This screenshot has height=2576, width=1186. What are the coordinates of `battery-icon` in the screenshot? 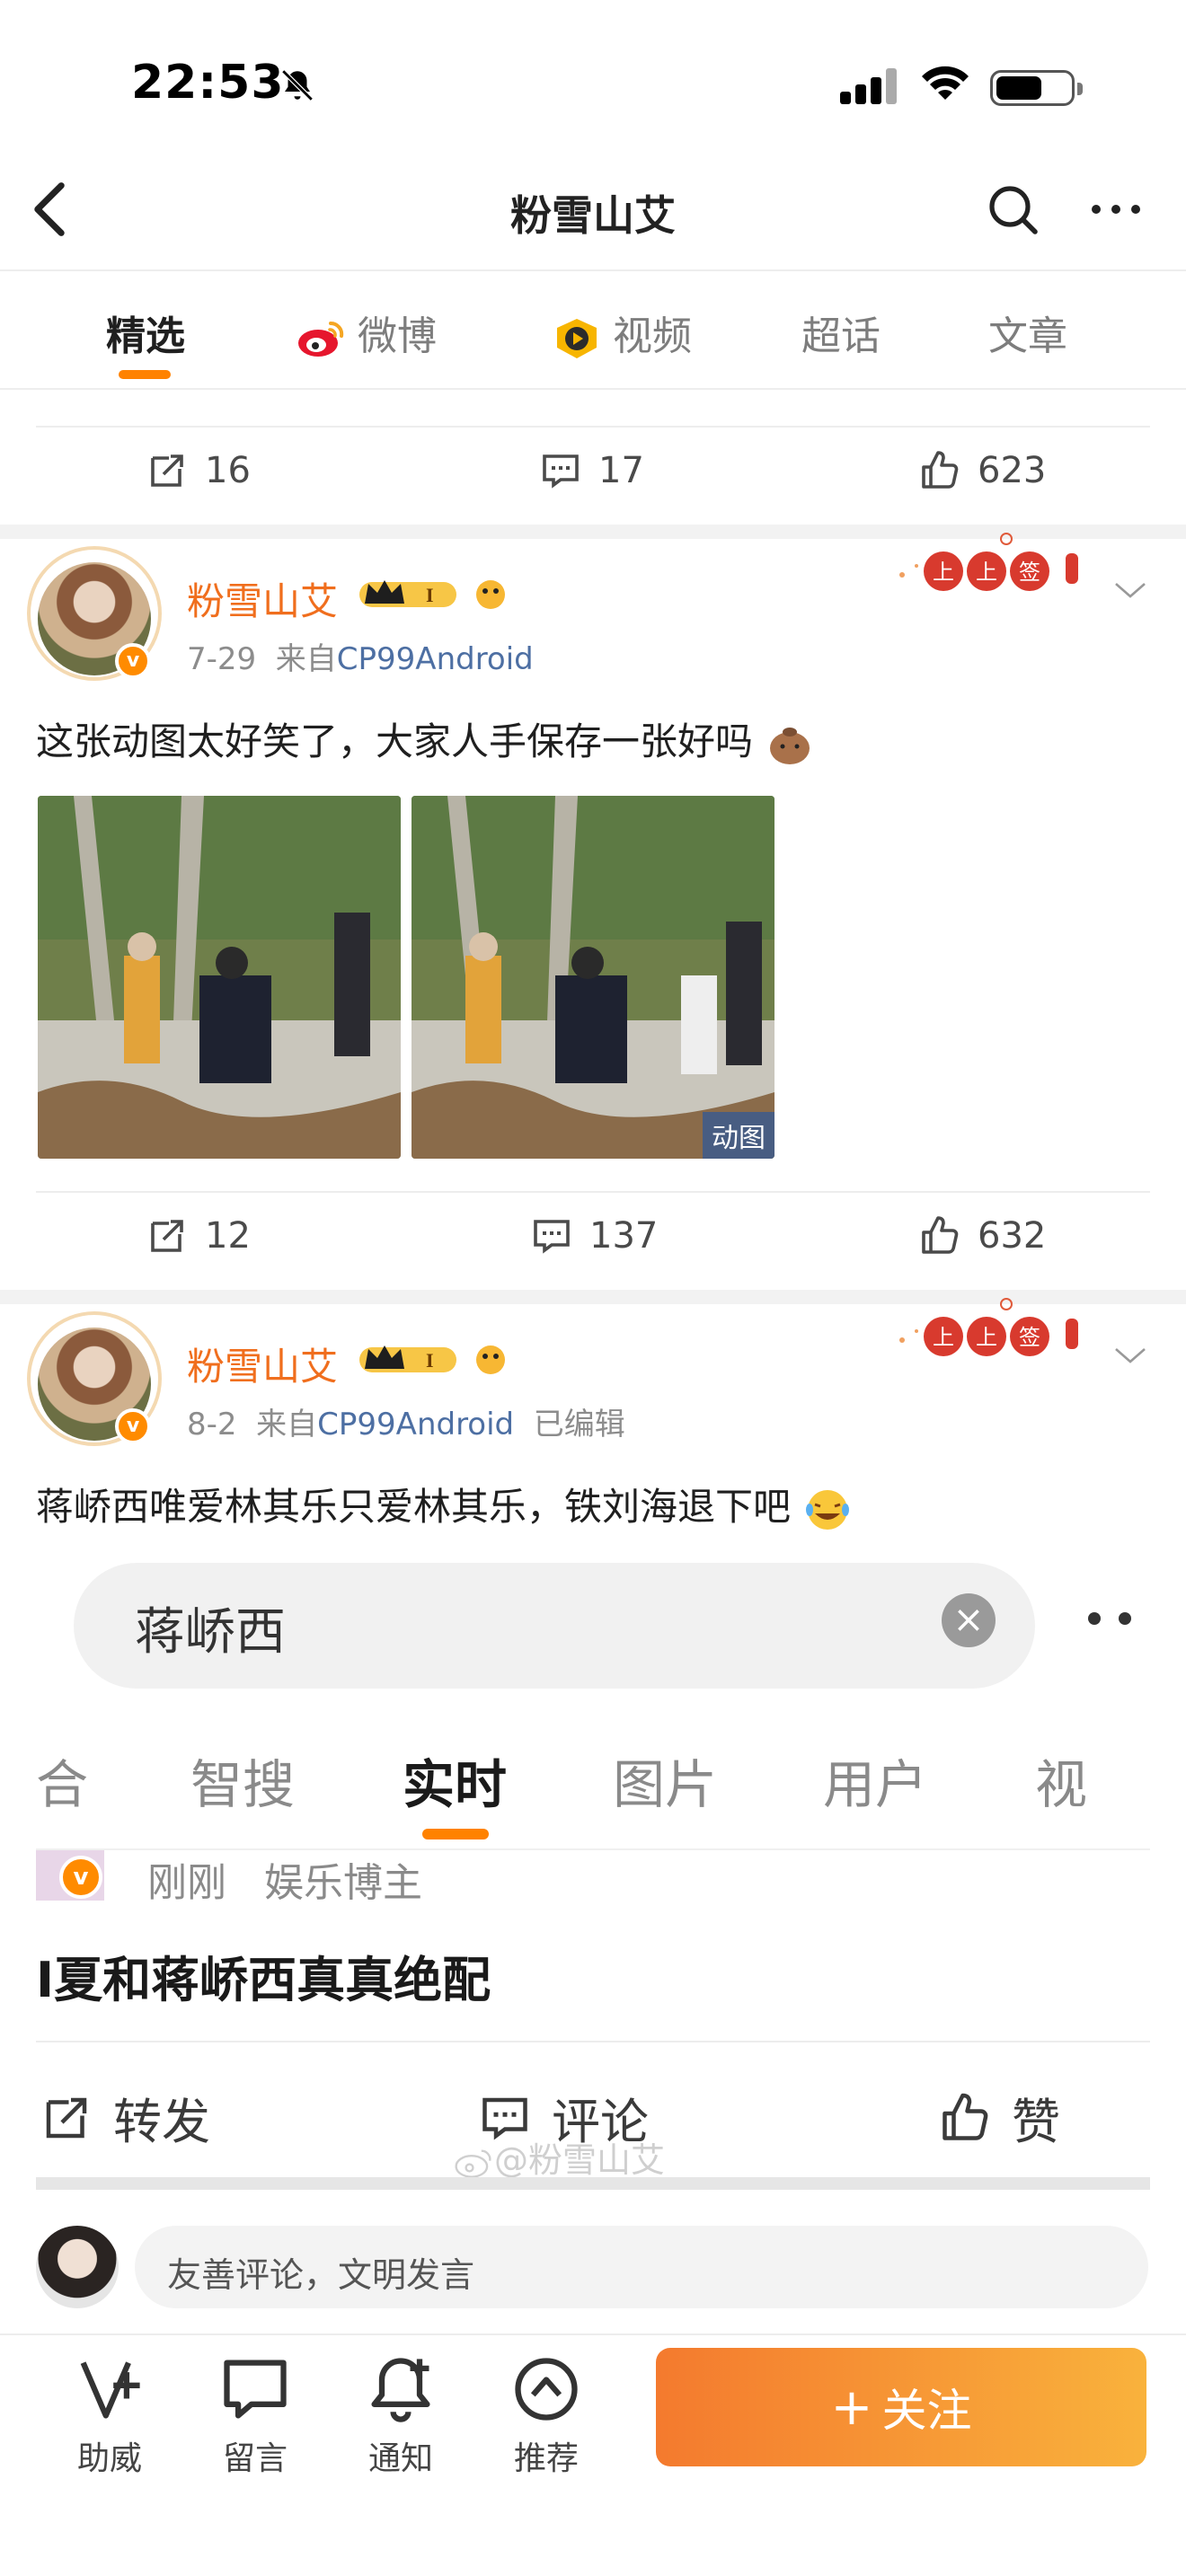 It's located at (1036, 88).